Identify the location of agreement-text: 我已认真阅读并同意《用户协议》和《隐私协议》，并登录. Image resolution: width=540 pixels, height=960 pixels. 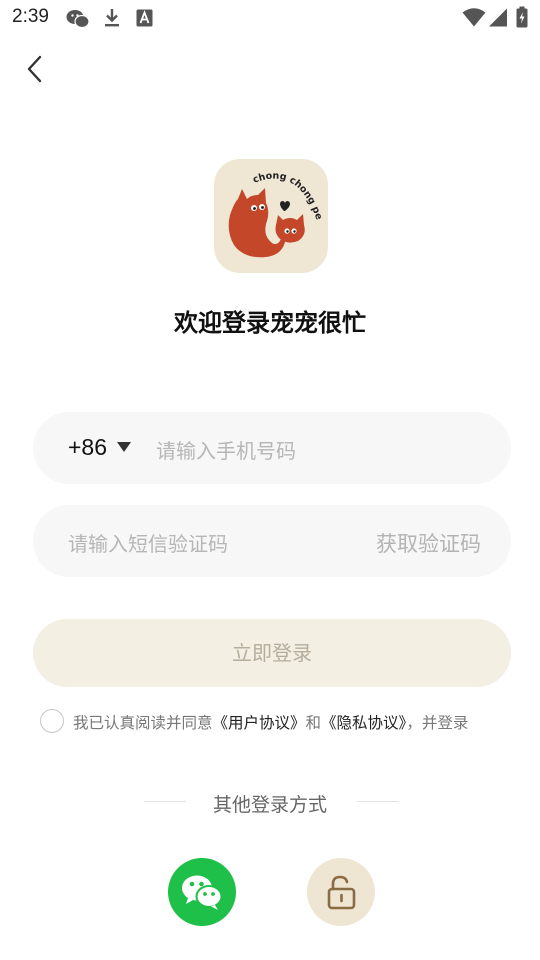
(270, 722).